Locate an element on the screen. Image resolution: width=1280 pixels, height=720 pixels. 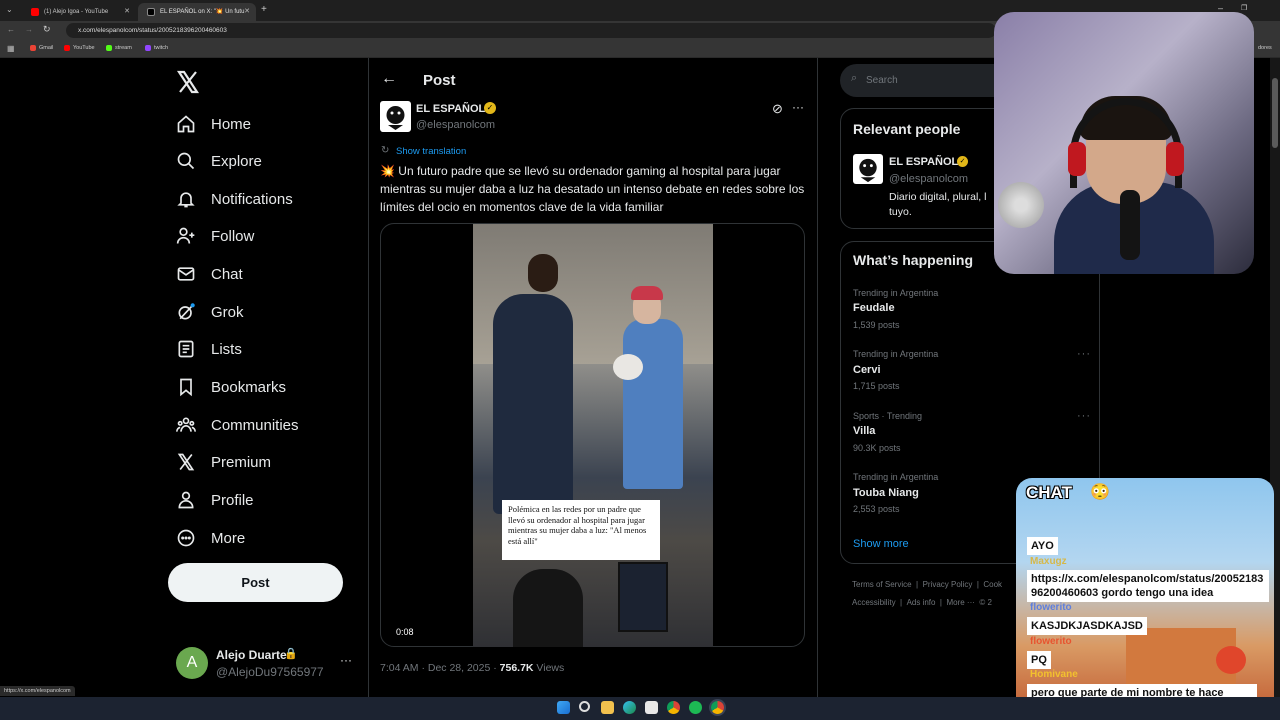
tab-search-icon: ⌄ is located at coordinates (9, 9).